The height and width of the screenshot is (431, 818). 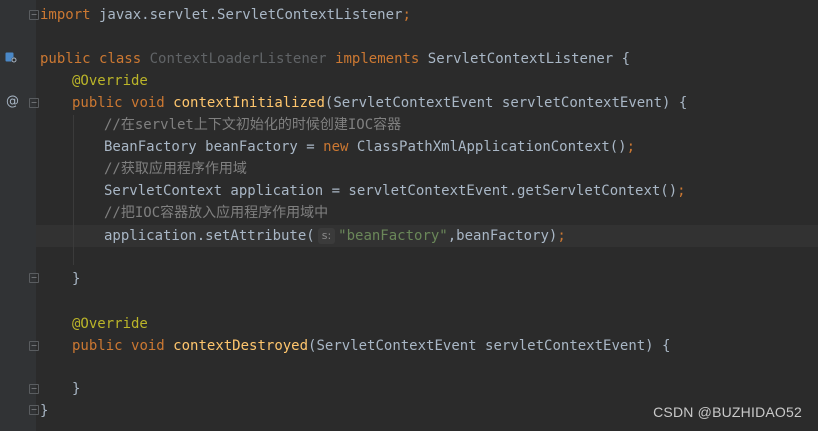 I want to click on code-line-override-2: @Override, so click(x=110, y=324).